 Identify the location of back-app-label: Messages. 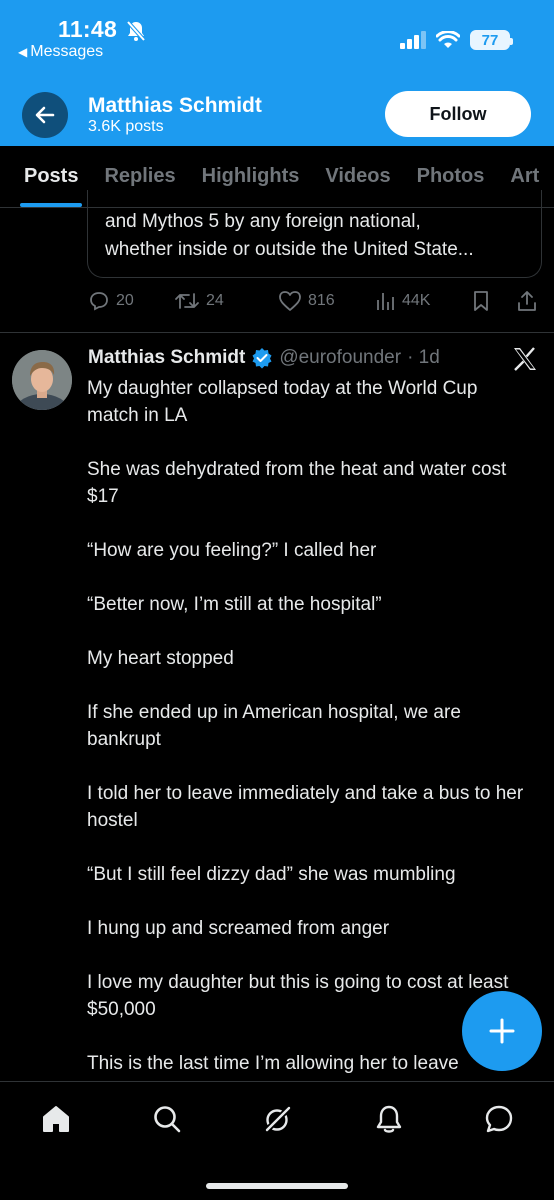
(67, 51).